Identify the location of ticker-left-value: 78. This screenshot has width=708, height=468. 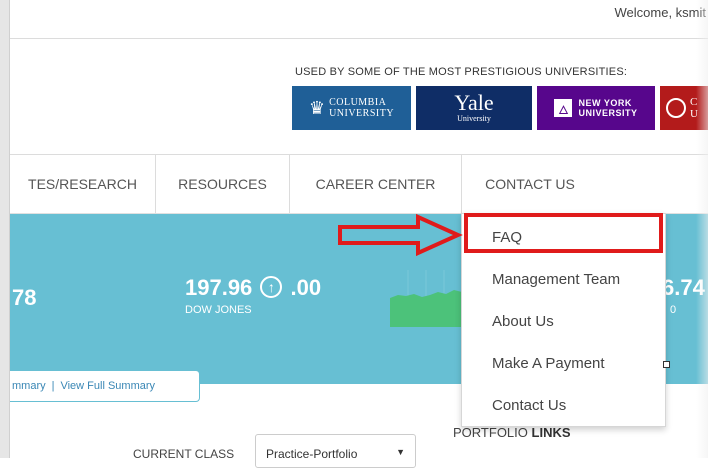
(24, 297).